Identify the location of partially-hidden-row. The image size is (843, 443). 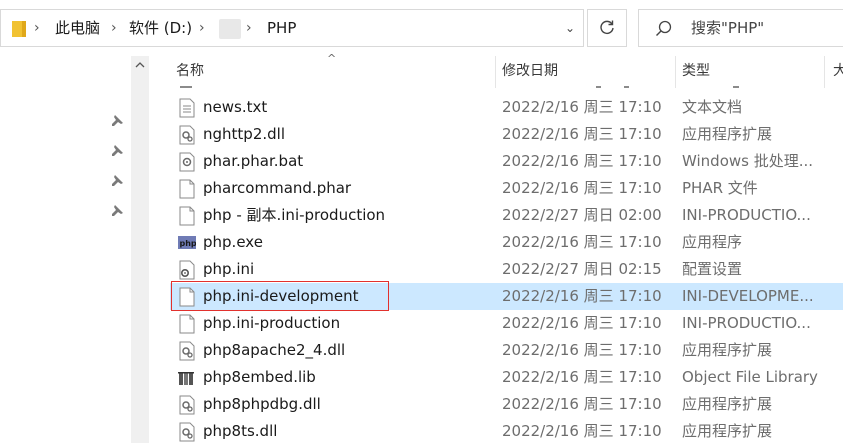
(506, 90).